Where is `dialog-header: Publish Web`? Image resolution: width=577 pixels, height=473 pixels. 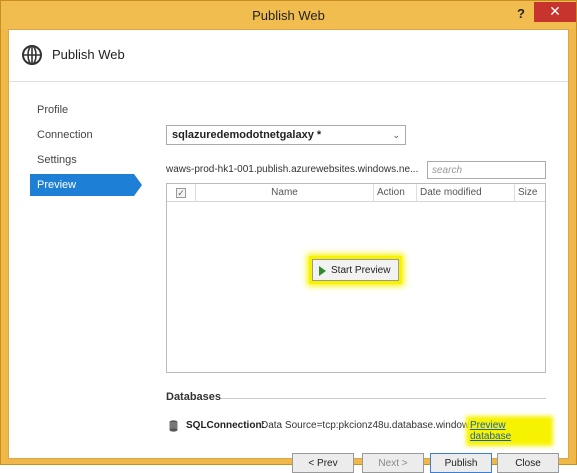
dialog-header: Publish Web is located at coordinates (288, 56).